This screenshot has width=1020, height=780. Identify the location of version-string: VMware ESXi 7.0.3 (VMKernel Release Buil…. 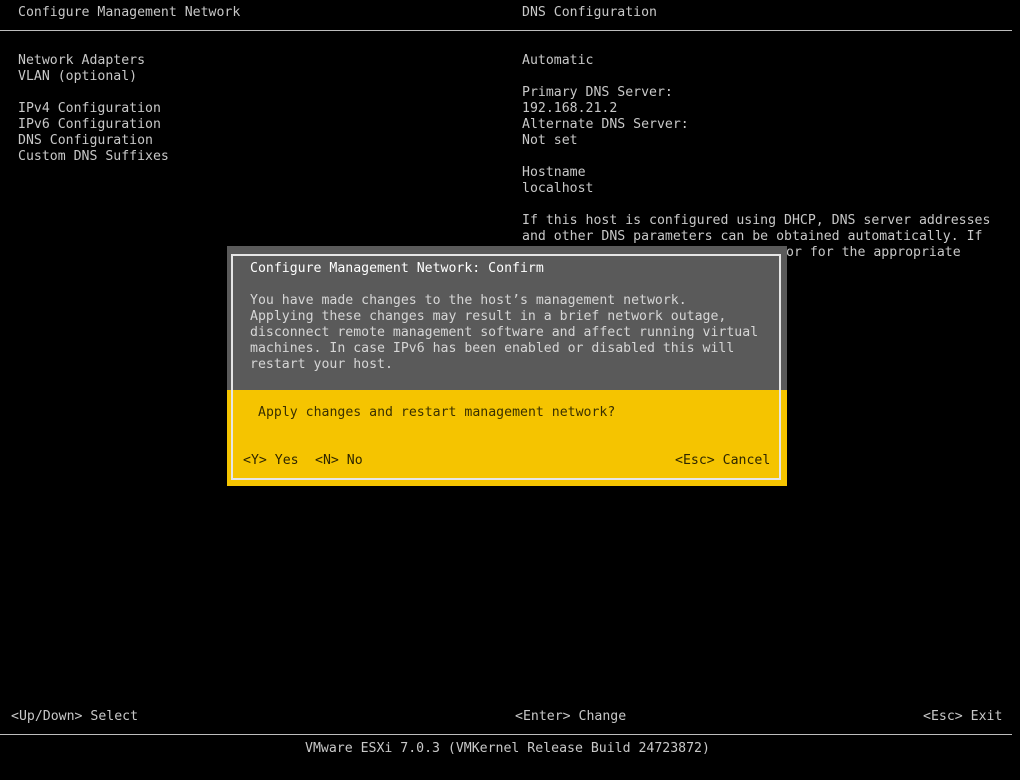
(507, 748).